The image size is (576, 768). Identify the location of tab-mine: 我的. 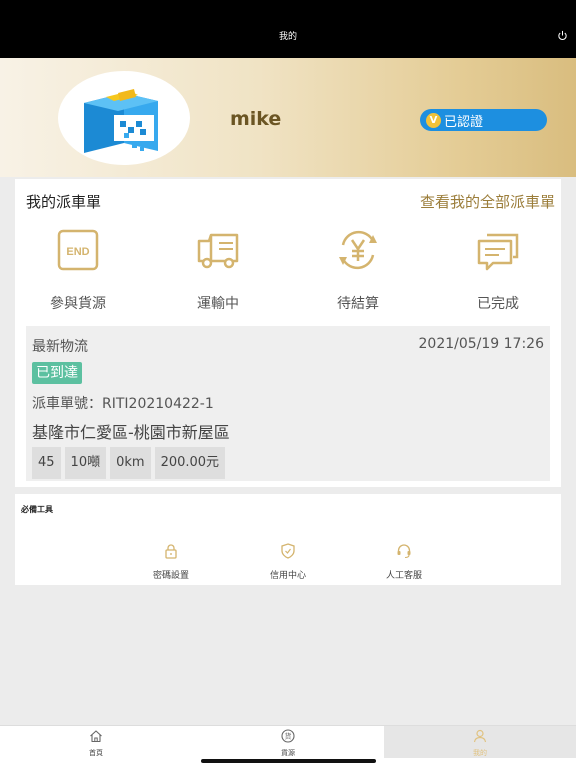
(480, 742).